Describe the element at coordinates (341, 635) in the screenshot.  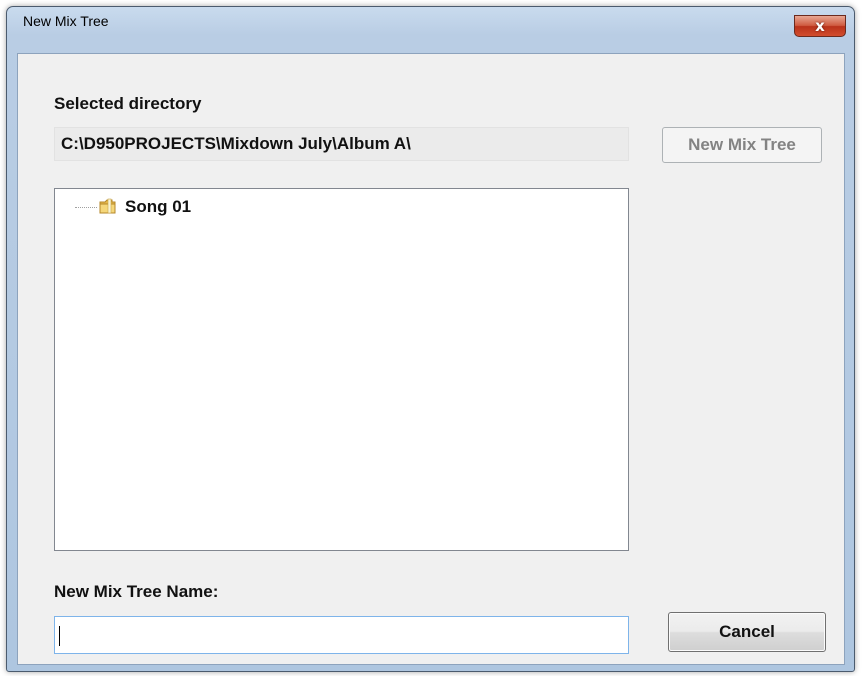
I see `new-mix-tree-name-input` at that location.